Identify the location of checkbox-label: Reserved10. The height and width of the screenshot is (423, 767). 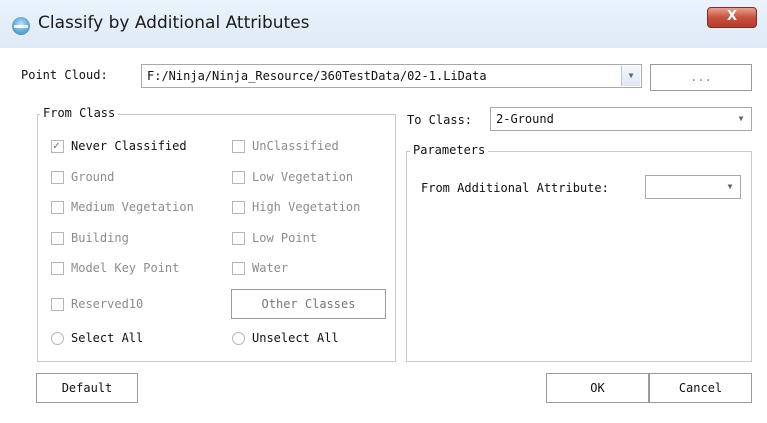
(107, 304).